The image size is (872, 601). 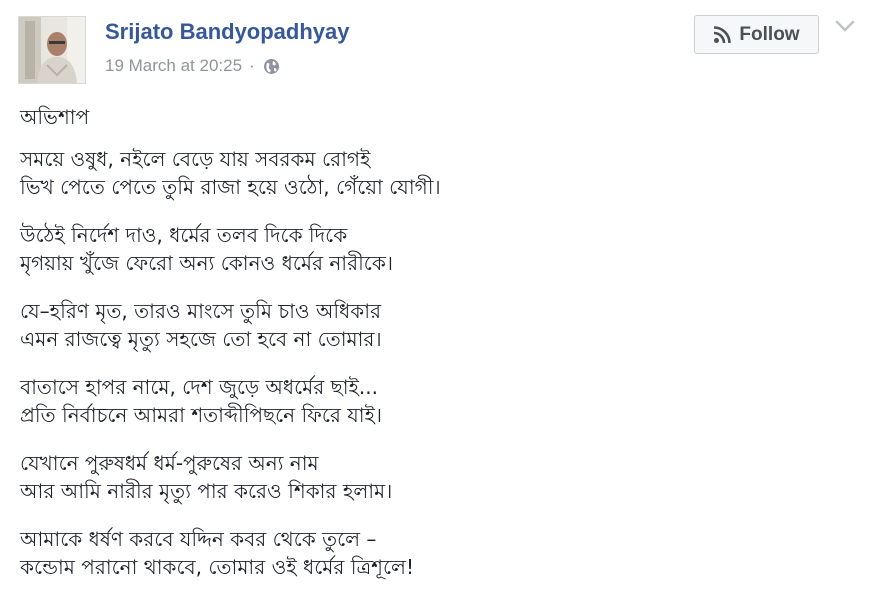 What do you see at coordinates (201, 311) in the screenshot?
I see `poem-line: যে–হরিণ মৃত, তারও মাংসে তুমি চাও অধিকার` at bounding box center [201, 311].